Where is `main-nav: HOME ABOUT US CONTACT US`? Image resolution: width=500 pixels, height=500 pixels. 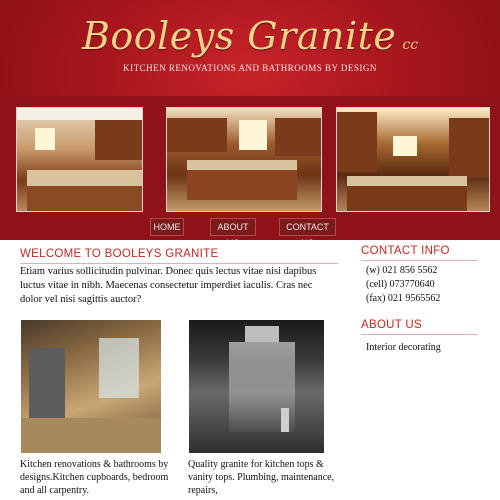 main-nav: HOME ABOUT US CONTACT US is located at coordinates (250, 233).